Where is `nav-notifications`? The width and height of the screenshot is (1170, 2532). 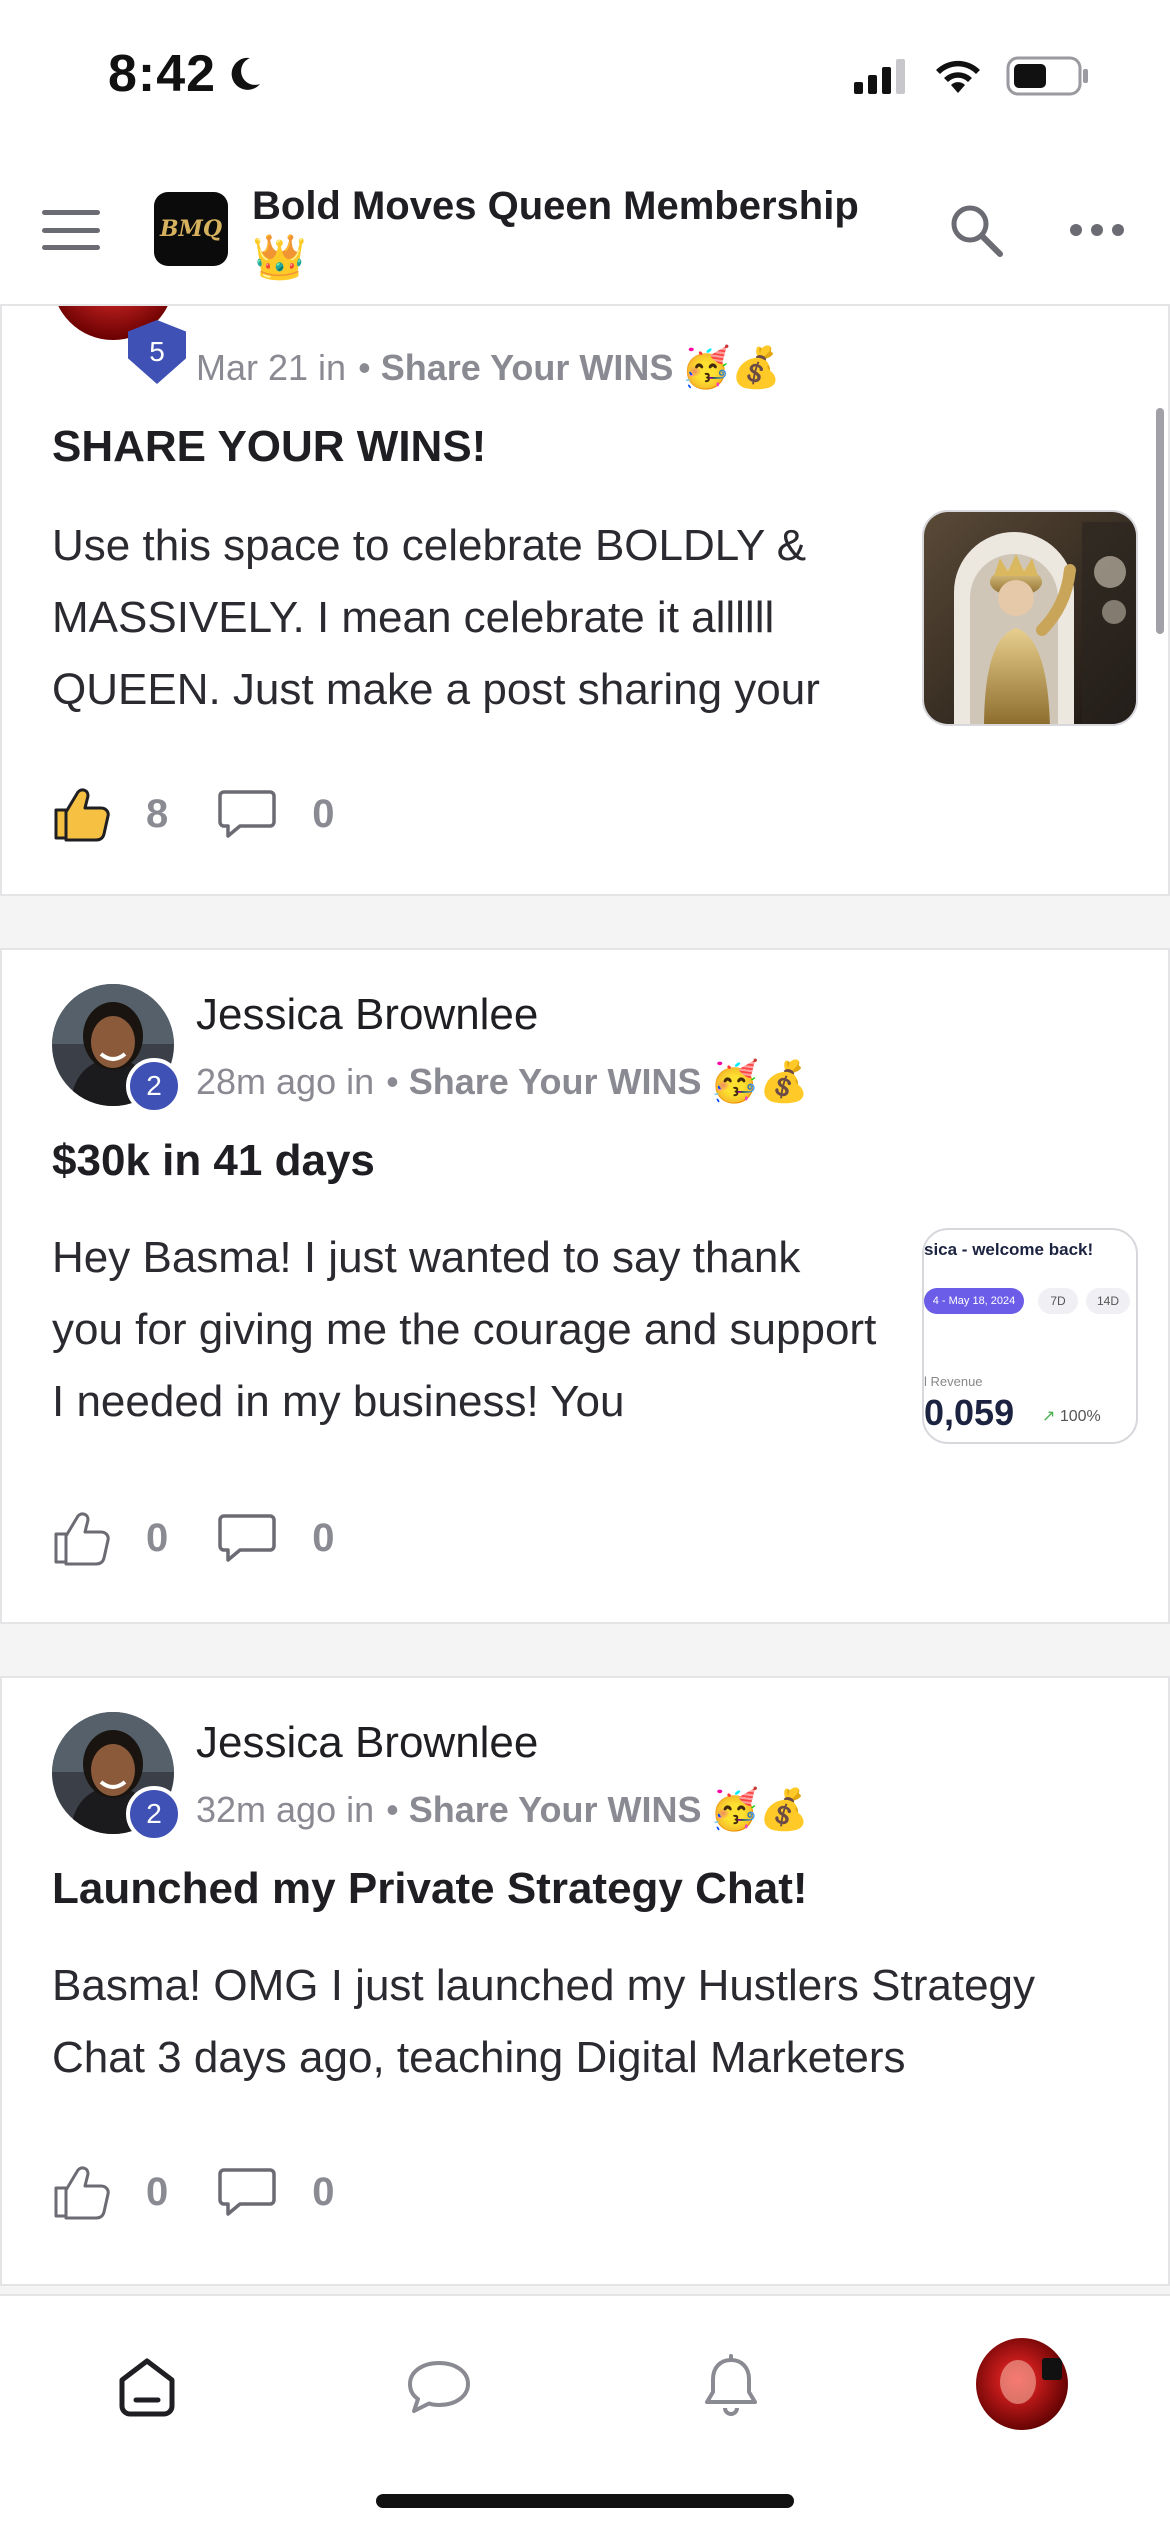 nav-notifications is located at coordinates (731, 2387).